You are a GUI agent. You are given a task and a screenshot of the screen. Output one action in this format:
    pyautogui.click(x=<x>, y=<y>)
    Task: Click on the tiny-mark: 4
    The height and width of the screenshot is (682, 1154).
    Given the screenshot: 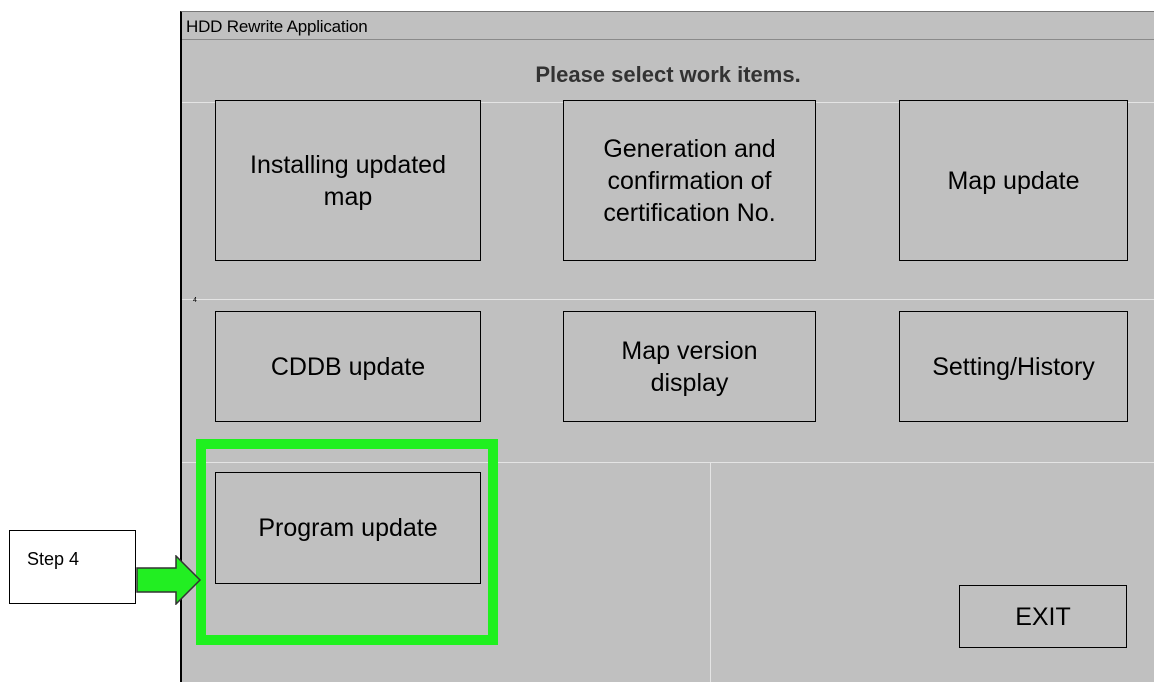 What is the action you would take?
    pyautogui.click(x=195, y=300)
    